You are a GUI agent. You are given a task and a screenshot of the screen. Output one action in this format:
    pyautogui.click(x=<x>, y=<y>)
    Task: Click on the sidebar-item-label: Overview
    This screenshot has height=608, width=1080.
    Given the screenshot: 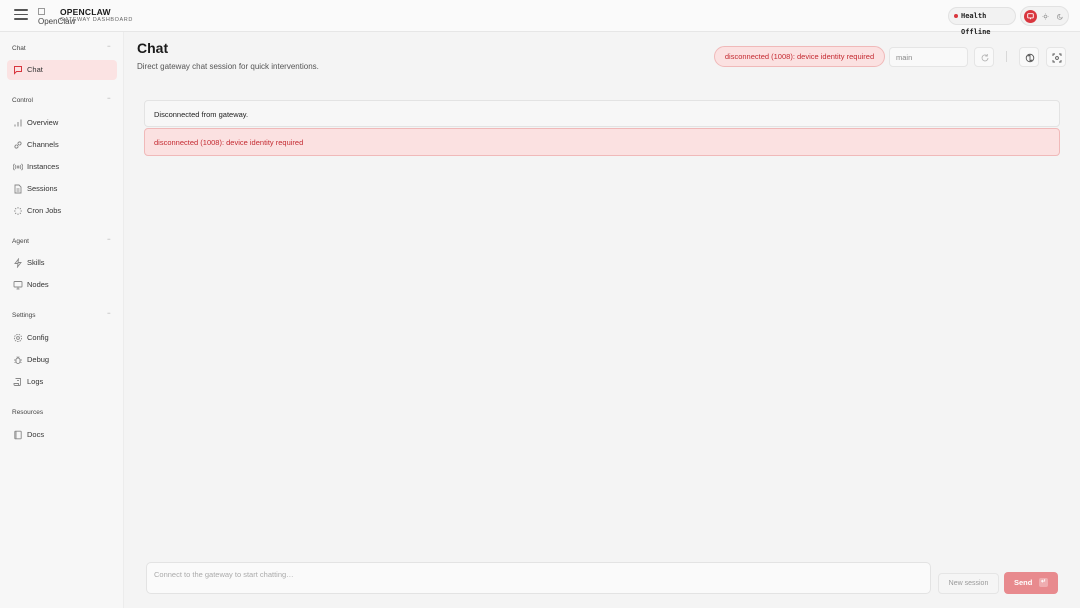 What is the action you would take?
    pyautogui.click(x=43, y=122)
    